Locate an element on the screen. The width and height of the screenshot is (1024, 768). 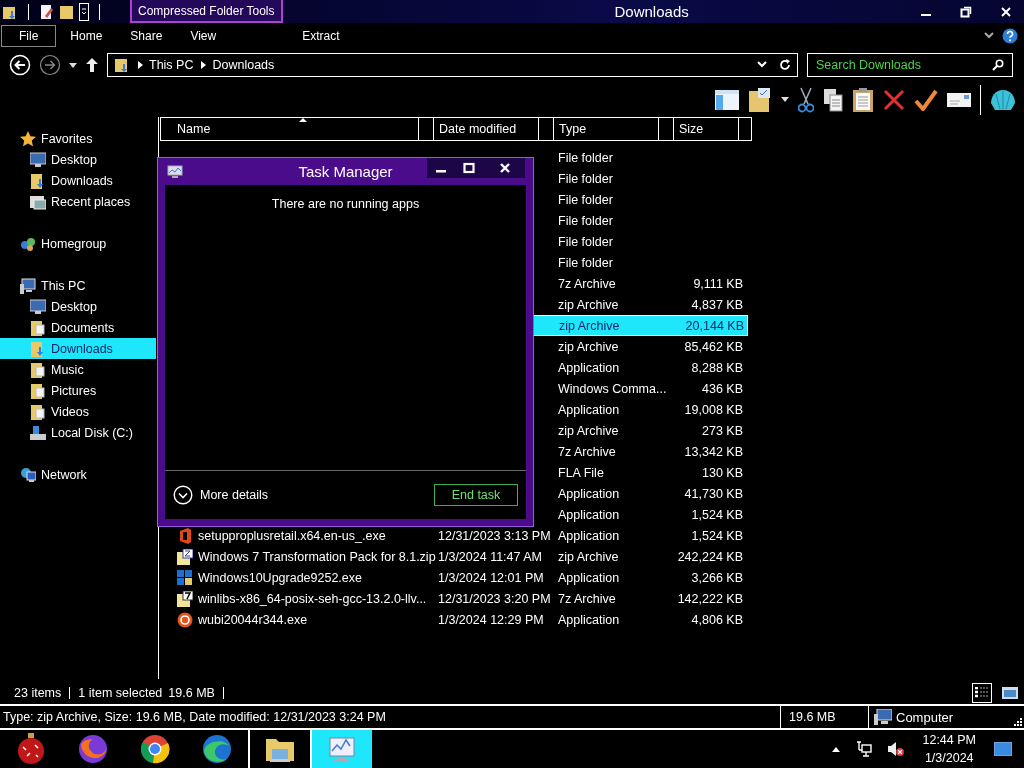
more-details-link: More details is located at coordinates (221, 495).